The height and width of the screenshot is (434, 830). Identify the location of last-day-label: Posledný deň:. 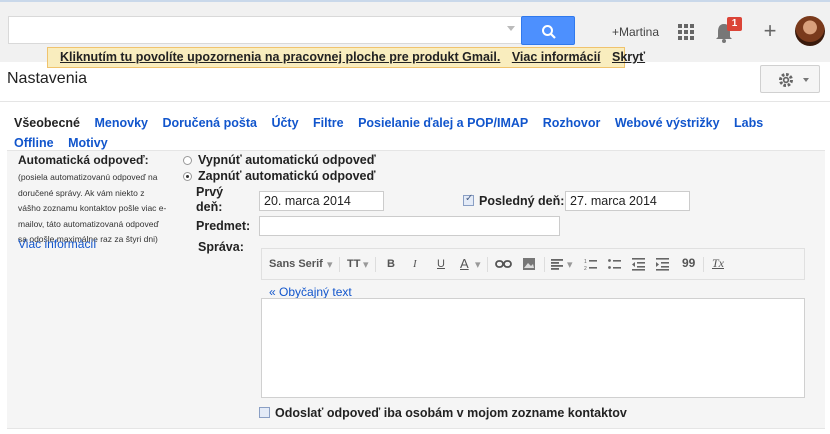
(522, 201).